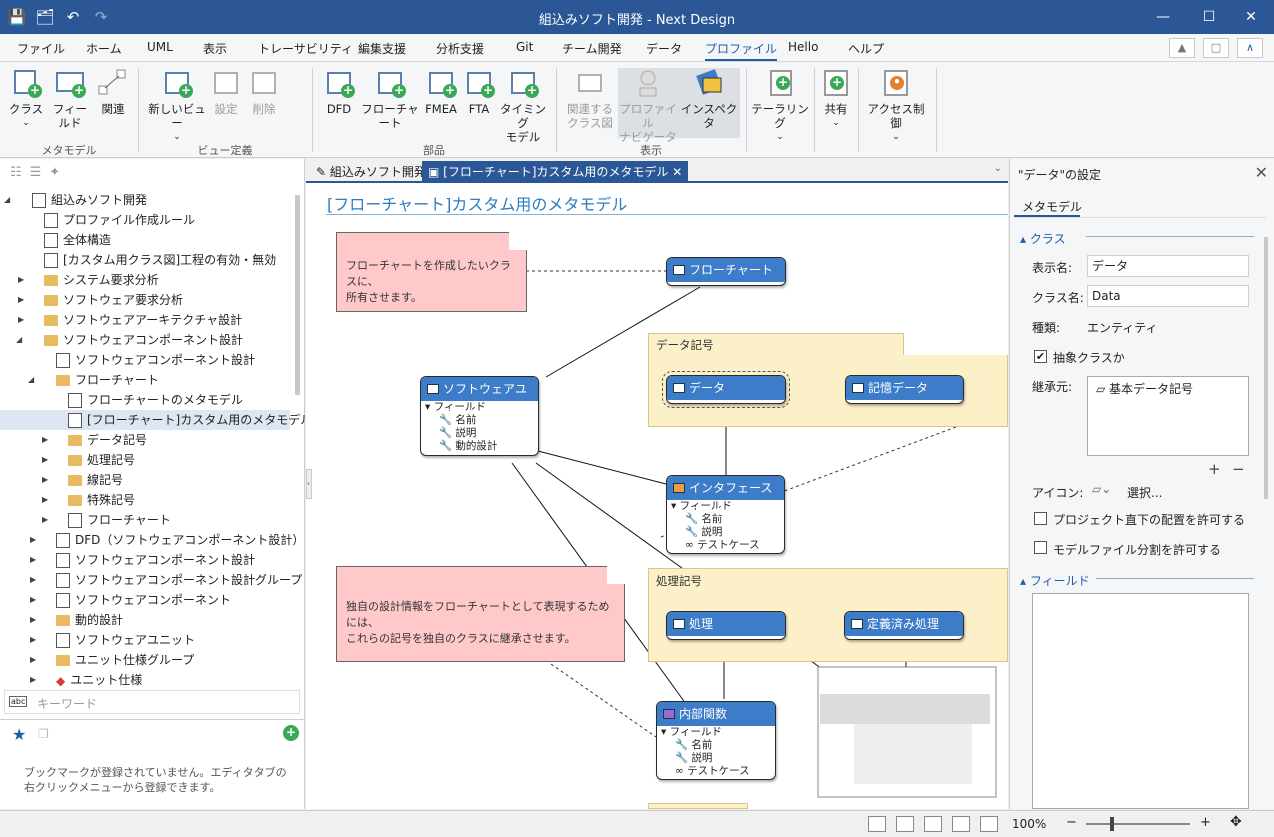 The image size is (1274, 837). What do you see at coordinates (151, 580) in the screenshot?
I see `tree-item: ▶ ソフトウェアコンポーネント設計グループ` at bounding box center [151, 580].